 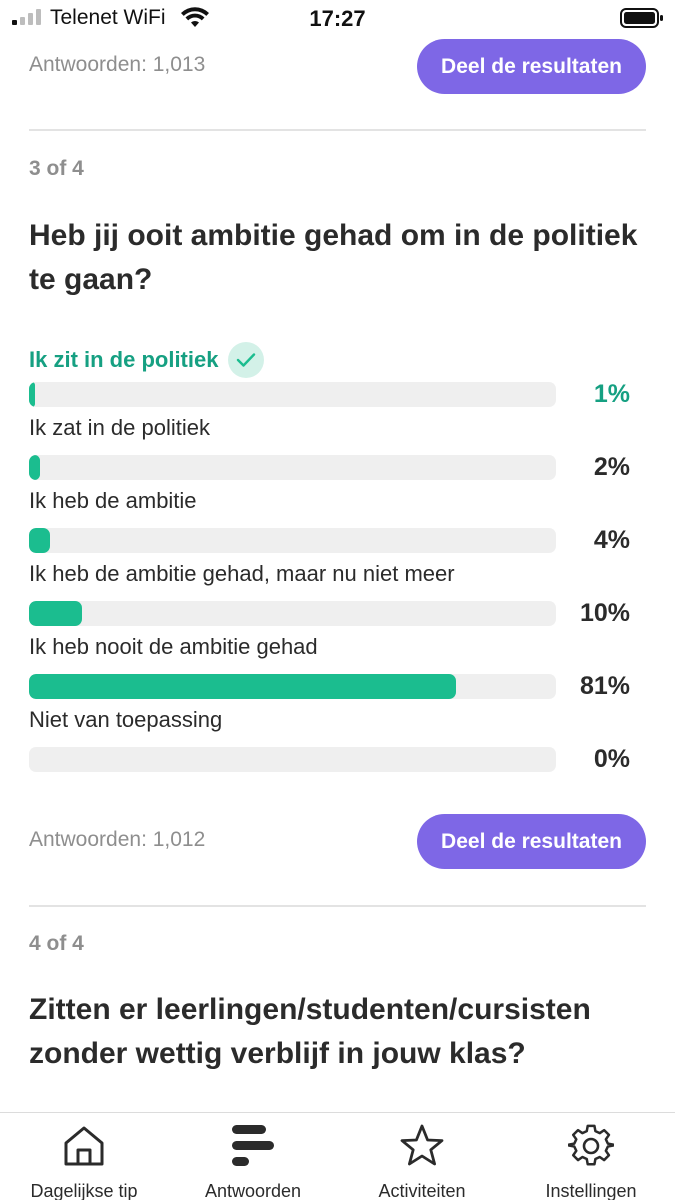 What do you see at coordinates (591, 1145) in the screenshot?
I see `gear-icon` at bounding box center [591, 1145].